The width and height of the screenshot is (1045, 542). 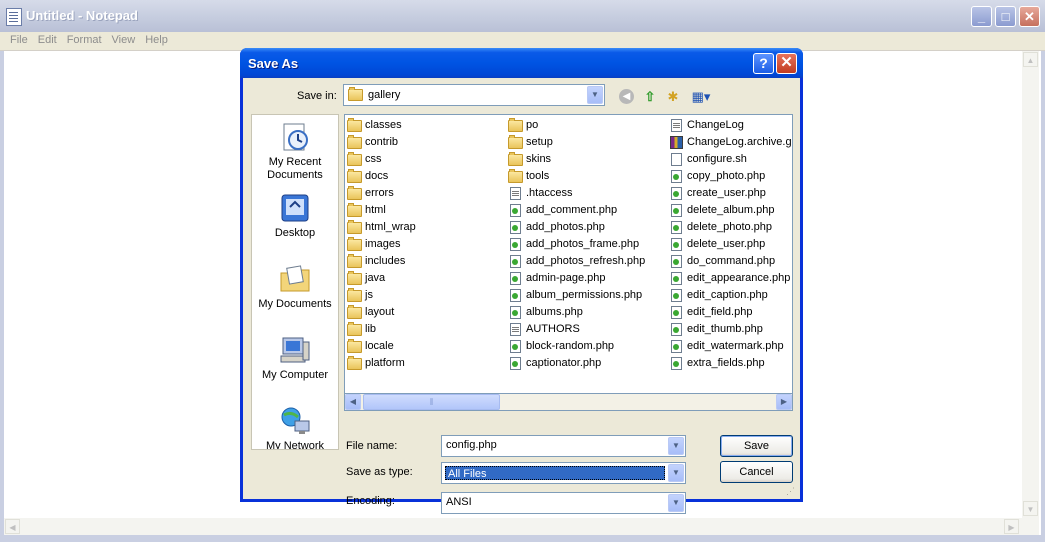 I want to click on menu-view: View, so click(x=124, y=39).